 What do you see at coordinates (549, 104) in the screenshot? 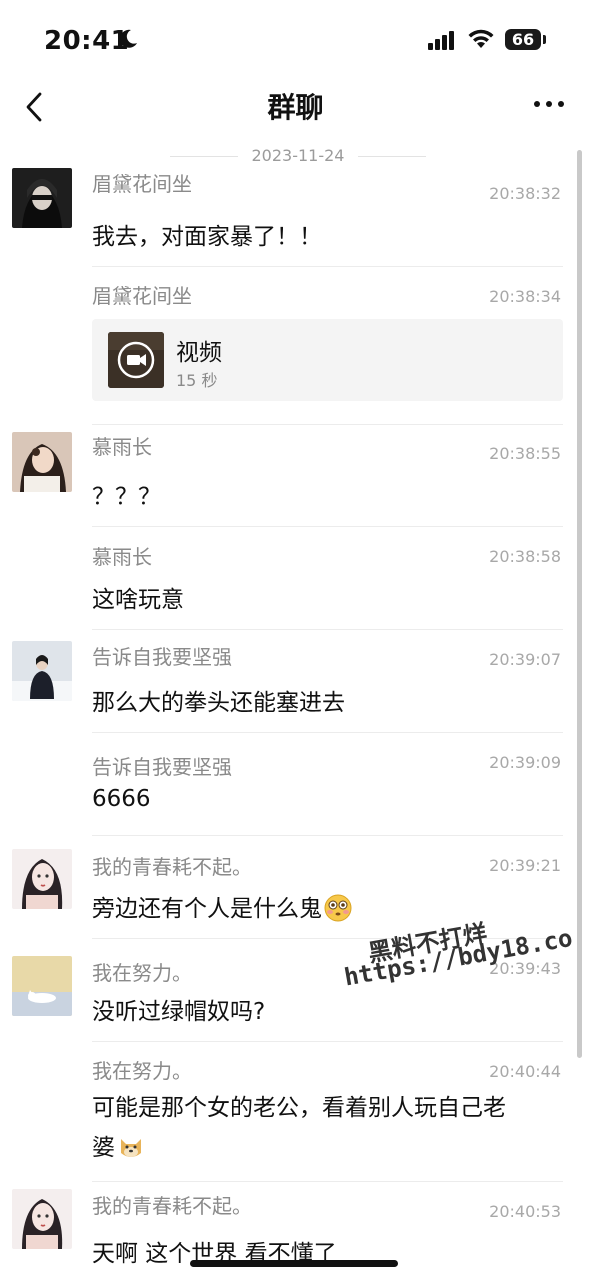
I see `more-options-icon` at bounding box center [549, 104].